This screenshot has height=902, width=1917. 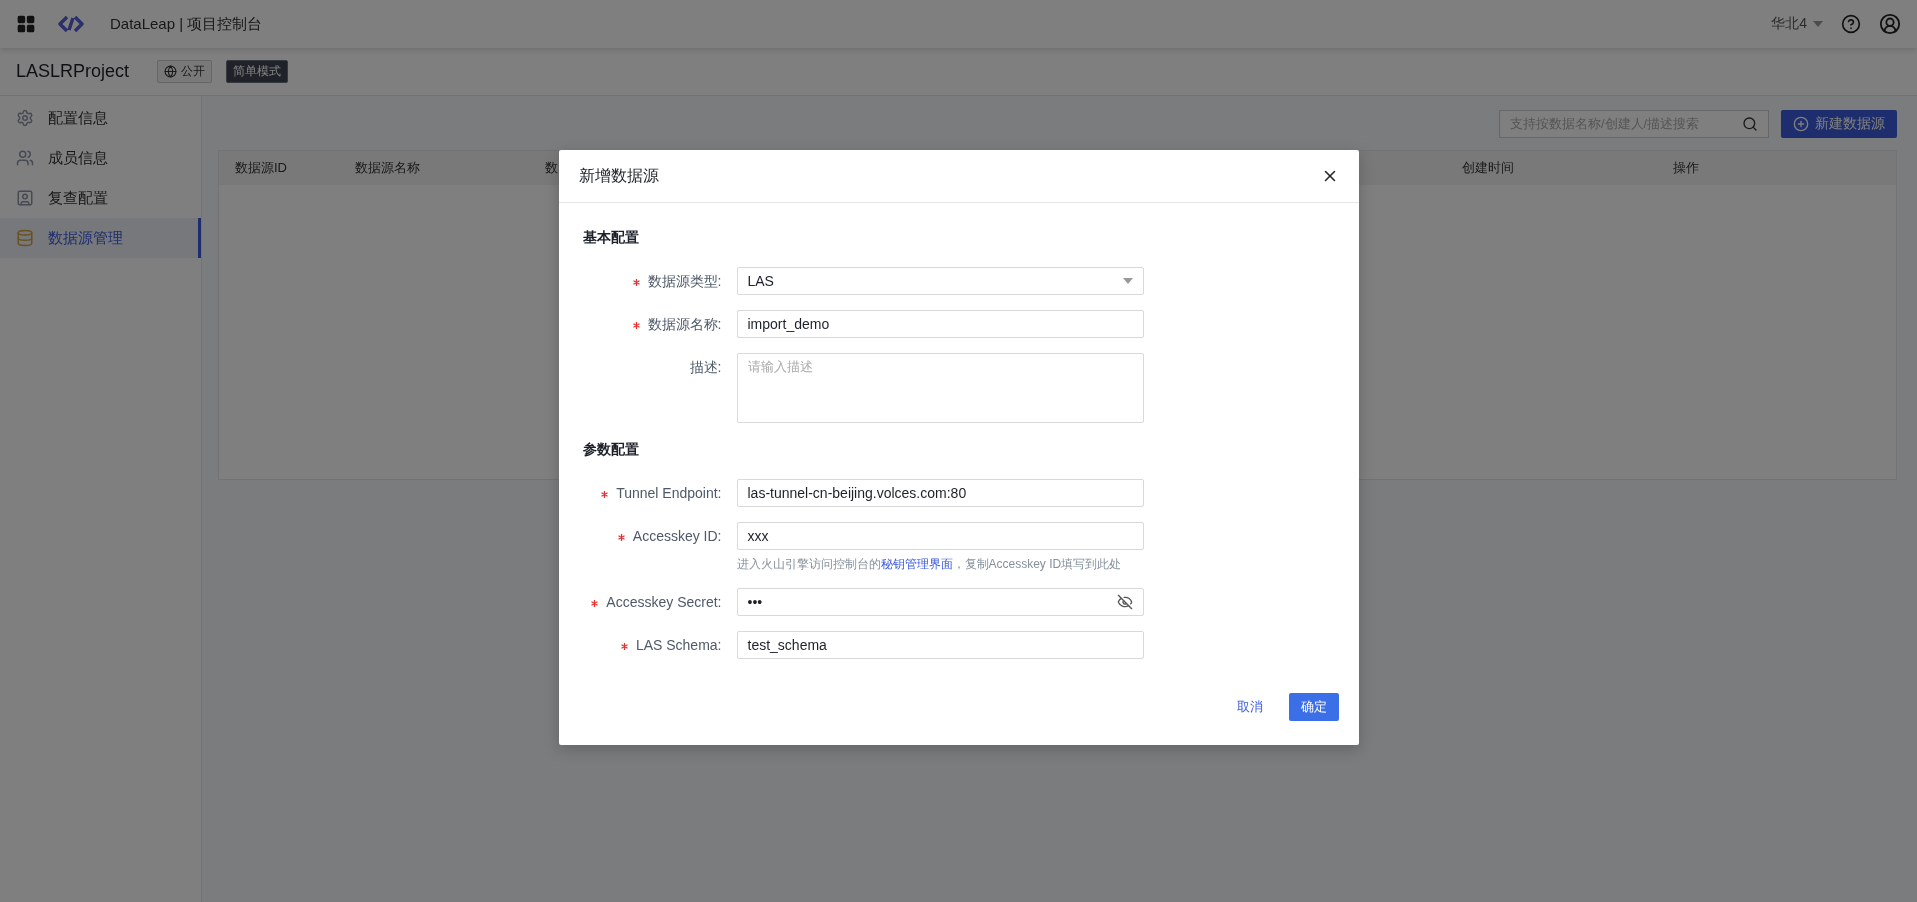 I want to click on field-label: LAS Schema:, so click(x=671, y=645).